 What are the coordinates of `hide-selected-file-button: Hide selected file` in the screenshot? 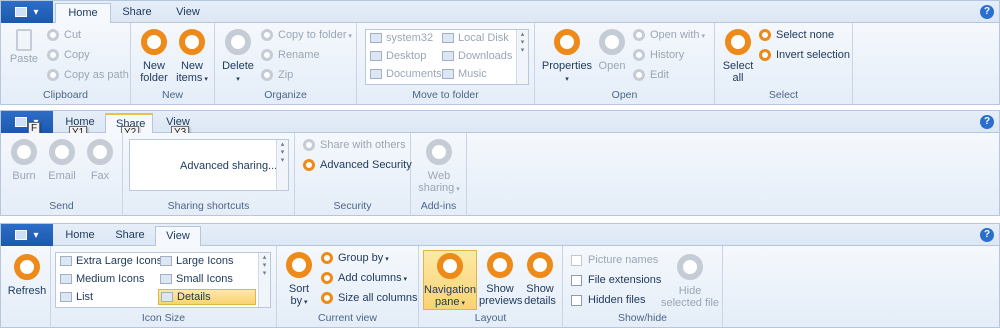 It's located at (690, 281).